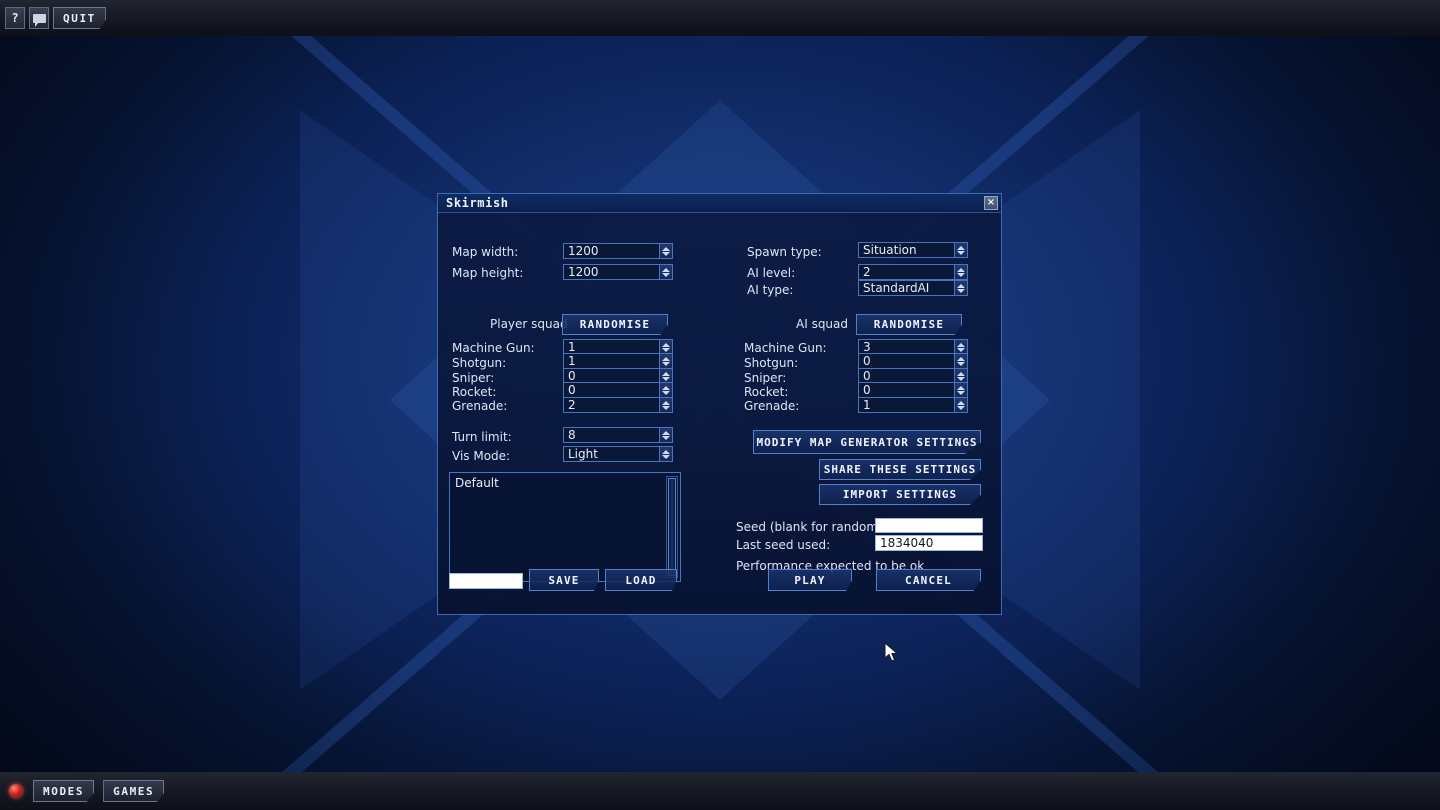 This screenshot has height=810, width=1440. Describe the element at coordinates (618, 361) in the screenshot. I see `player-shotgun-input: 1` at that location.